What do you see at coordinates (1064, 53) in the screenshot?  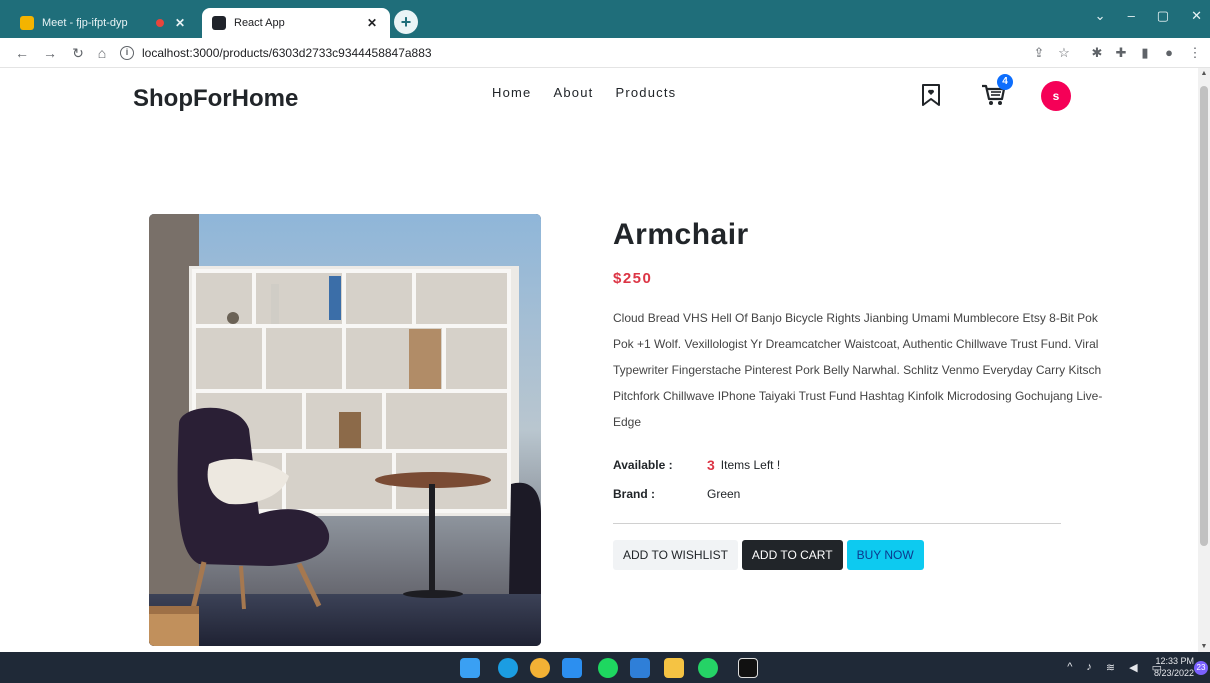 I see `bookmark-star-icon: ☆` at bounding box center [1064, 53].